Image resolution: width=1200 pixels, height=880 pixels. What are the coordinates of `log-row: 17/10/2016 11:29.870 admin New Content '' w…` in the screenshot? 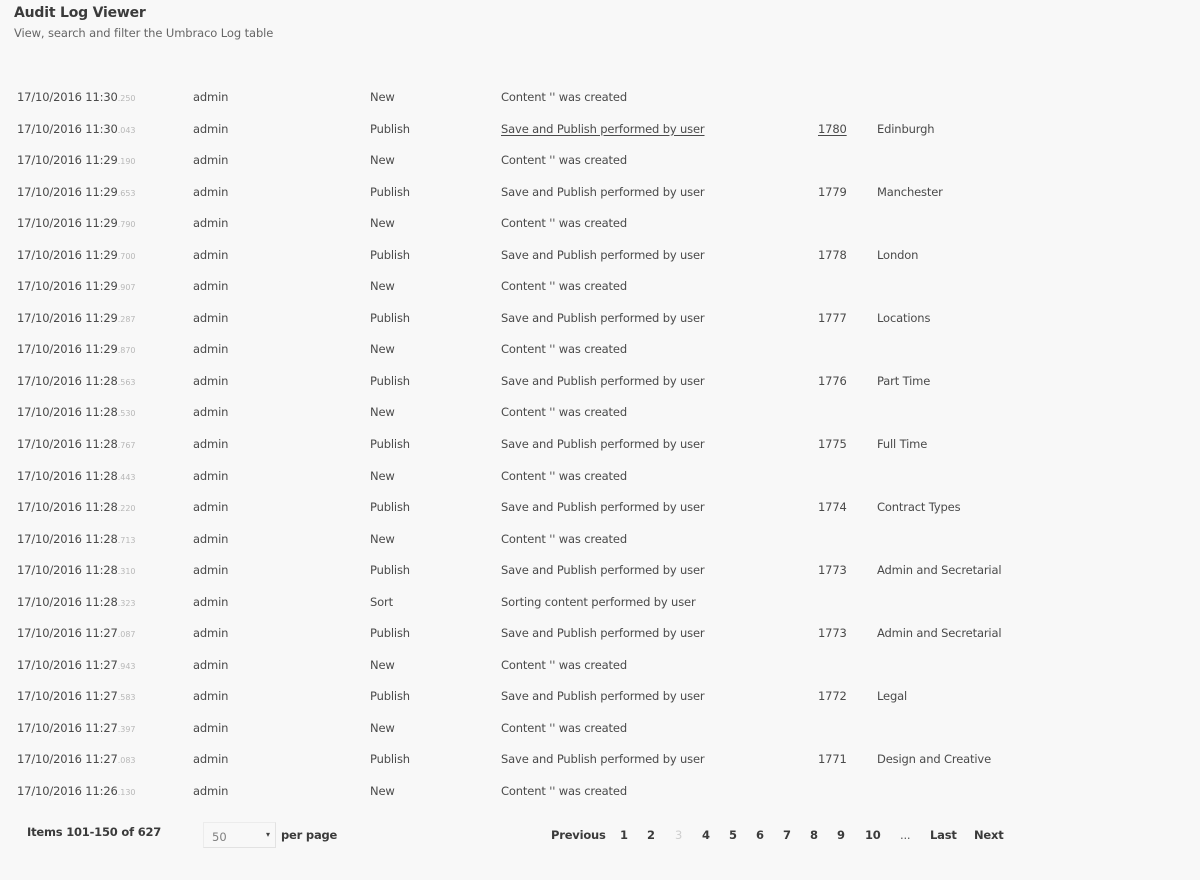 It's located at (600, 349).